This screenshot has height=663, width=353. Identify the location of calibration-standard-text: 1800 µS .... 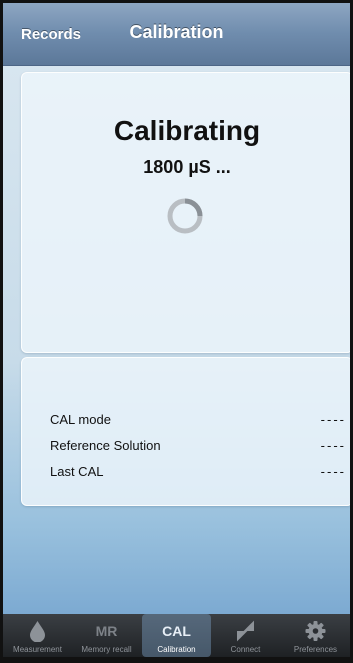
(187, 167).